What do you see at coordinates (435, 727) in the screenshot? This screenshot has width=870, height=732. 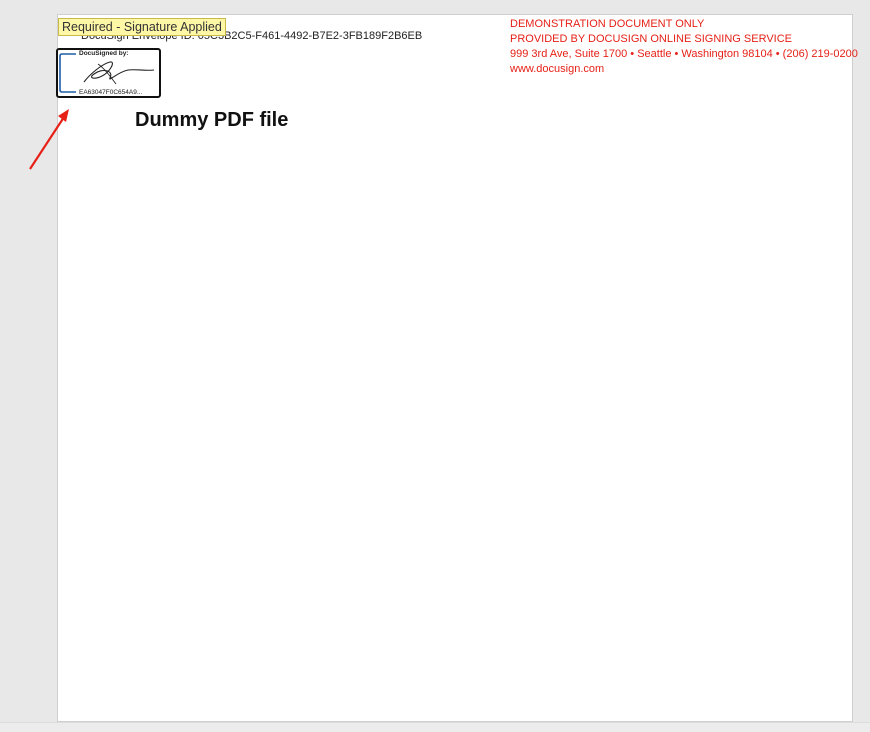 I see `horizontal-scrollbar` at bounding box center [435, 727].